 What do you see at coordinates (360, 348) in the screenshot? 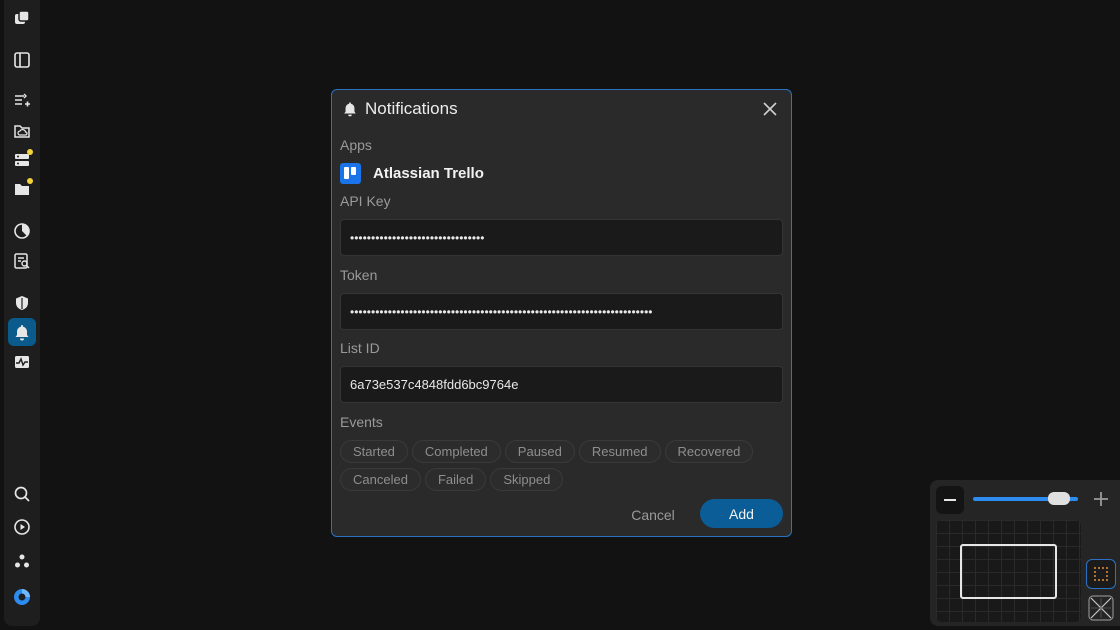
I see `list-id-label: List ID` at bounding box center [360, 348].